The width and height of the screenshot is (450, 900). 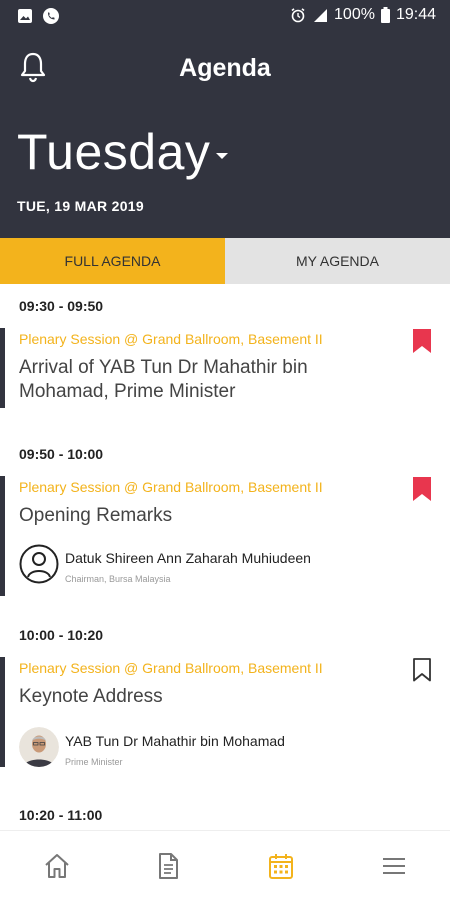 I want to click on session-title: Keynote Address, so click(x=91, y=696).